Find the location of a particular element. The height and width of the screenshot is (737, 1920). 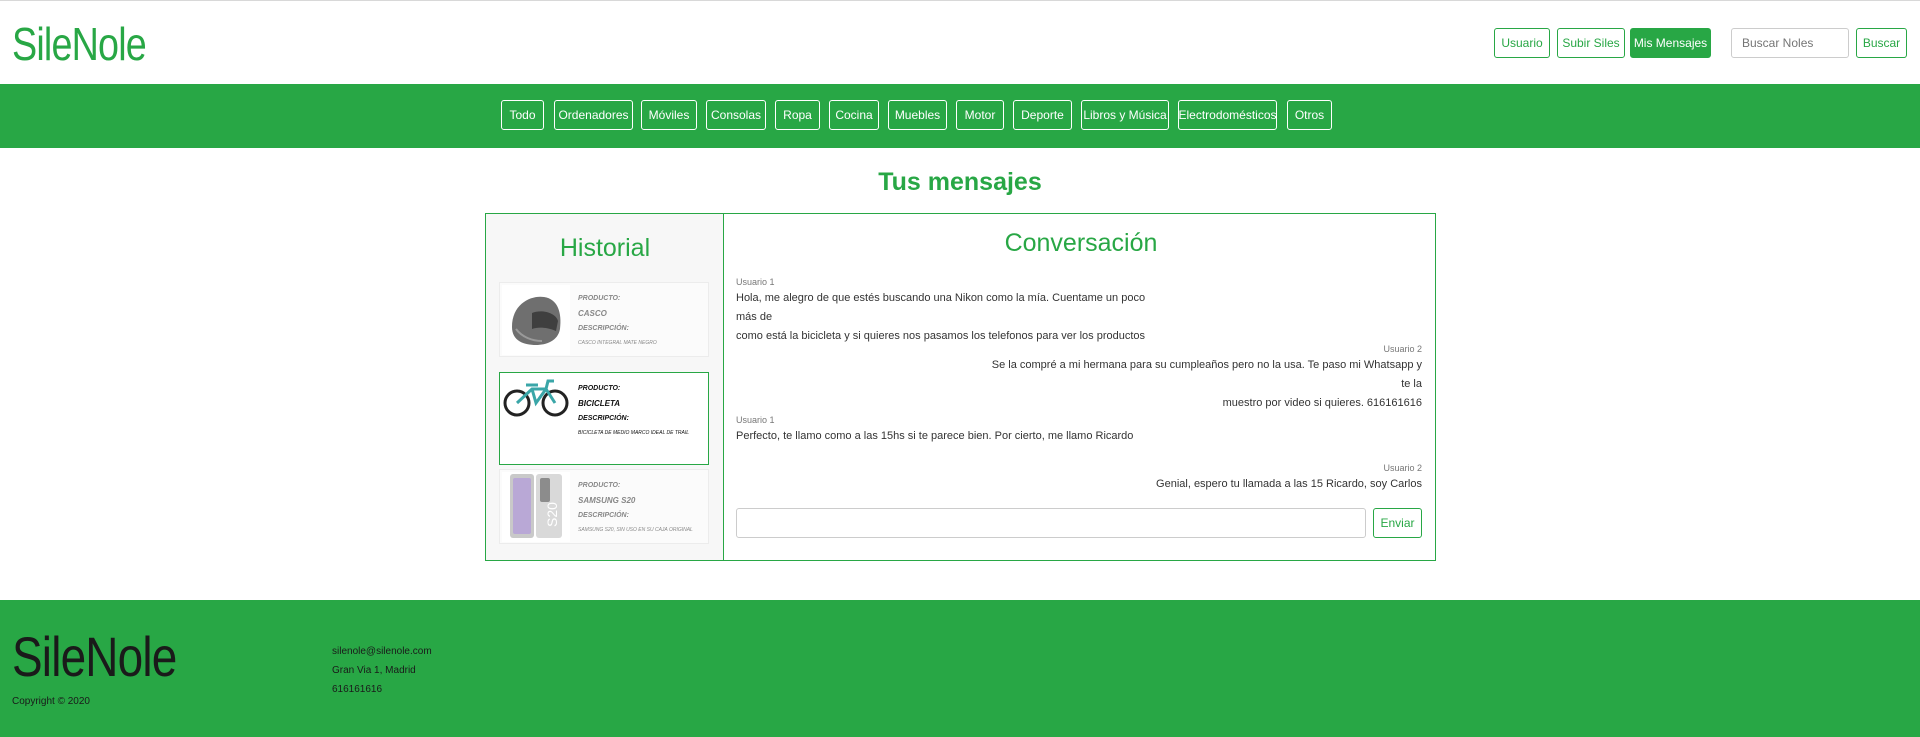

footer-address: Gran Via 1, Madrid is located at coordinates (374, 670).